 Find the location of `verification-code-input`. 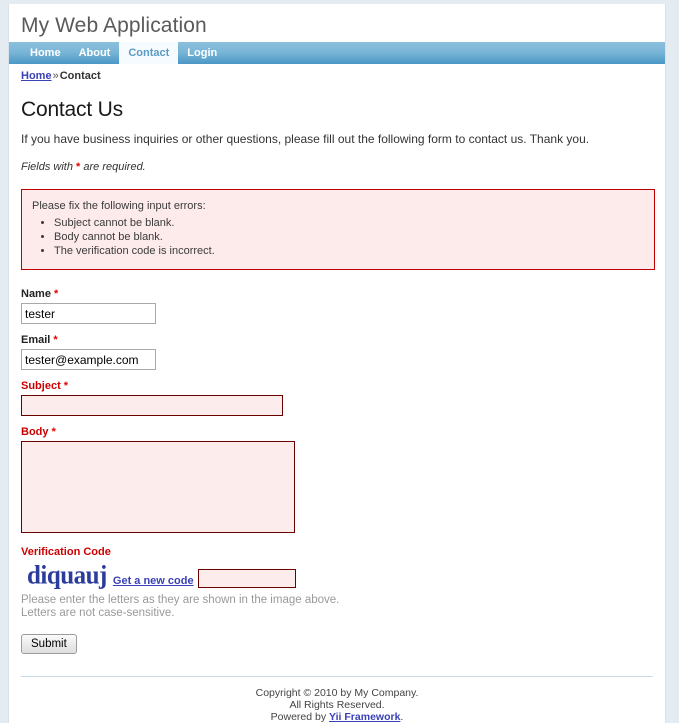

verification-code-input is located at coordinates (246, 578).